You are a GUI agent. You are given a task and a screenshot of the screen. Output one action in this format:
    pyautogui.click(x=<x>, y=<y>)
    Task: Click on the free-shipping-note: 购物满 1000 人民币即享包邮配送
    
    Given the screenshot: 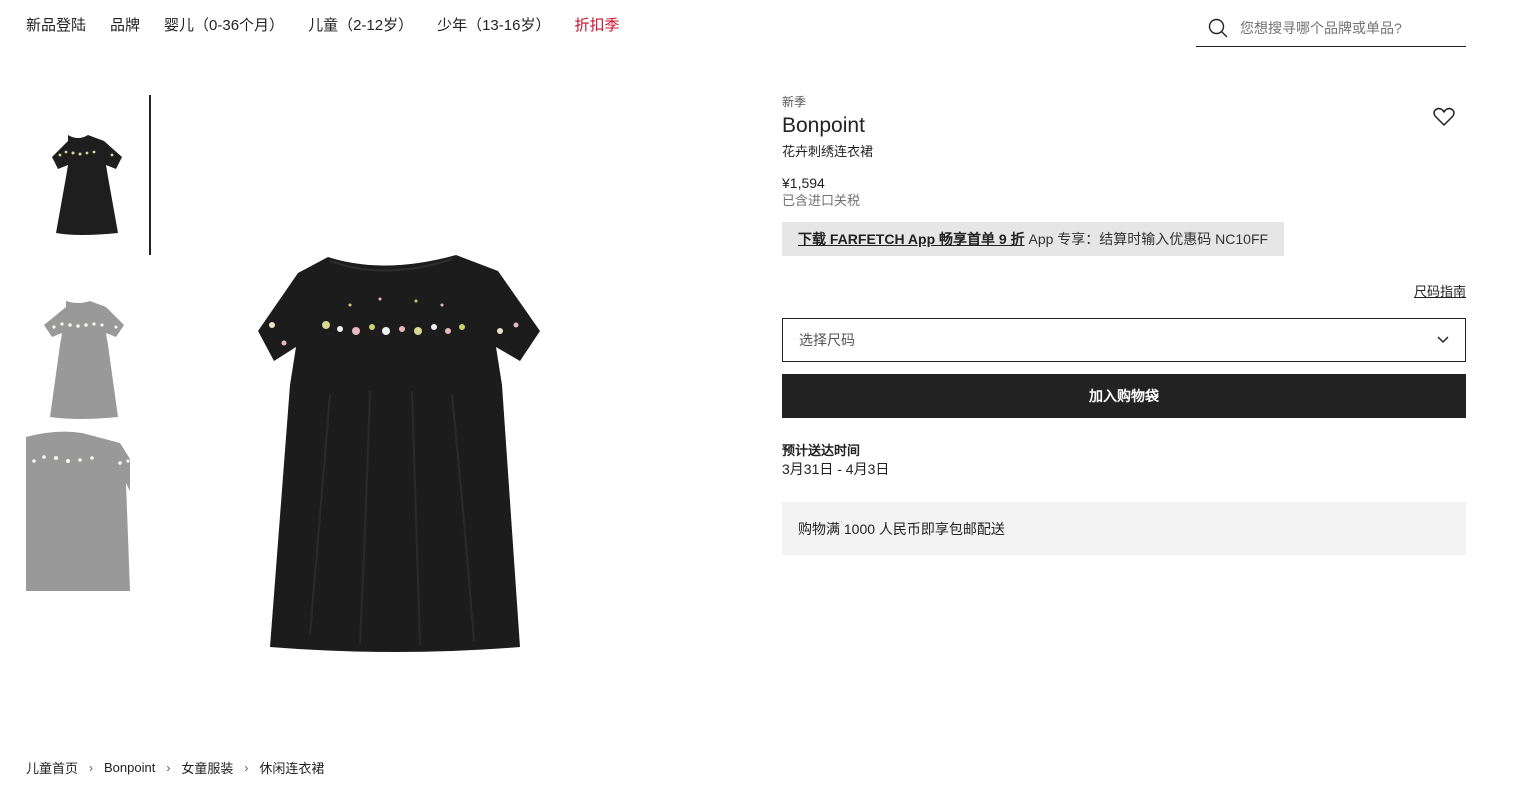 What is the action you would take?
    pyautogui.click(x=1124, y=528)
    